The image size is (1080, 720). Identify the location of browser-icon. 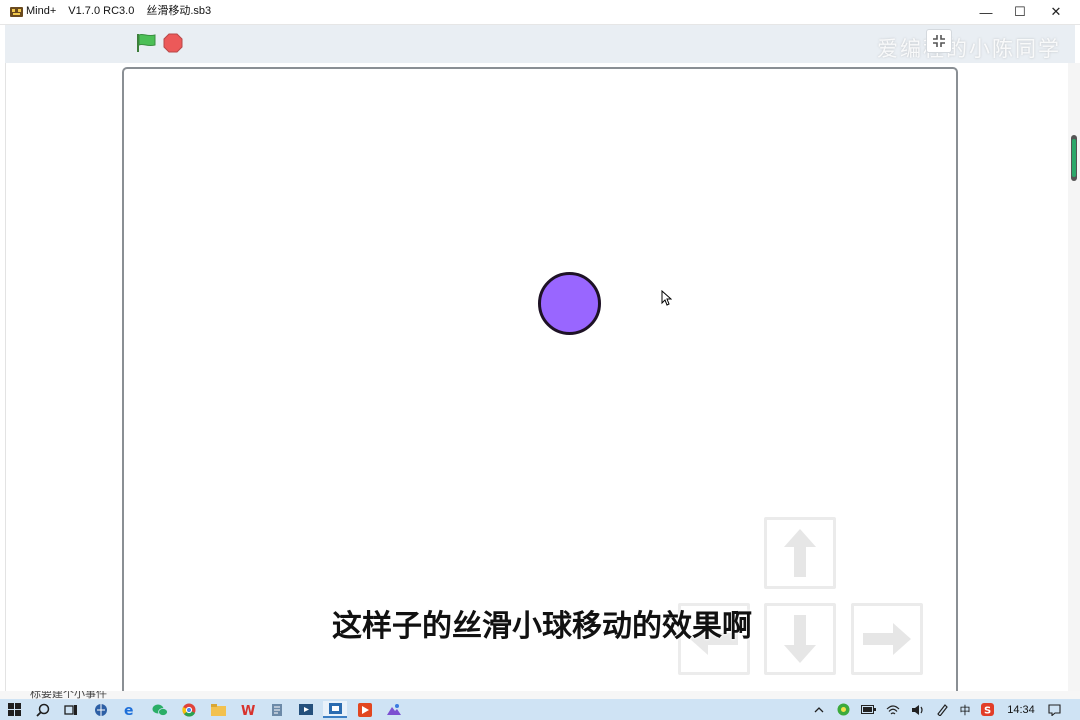
(101, 709).